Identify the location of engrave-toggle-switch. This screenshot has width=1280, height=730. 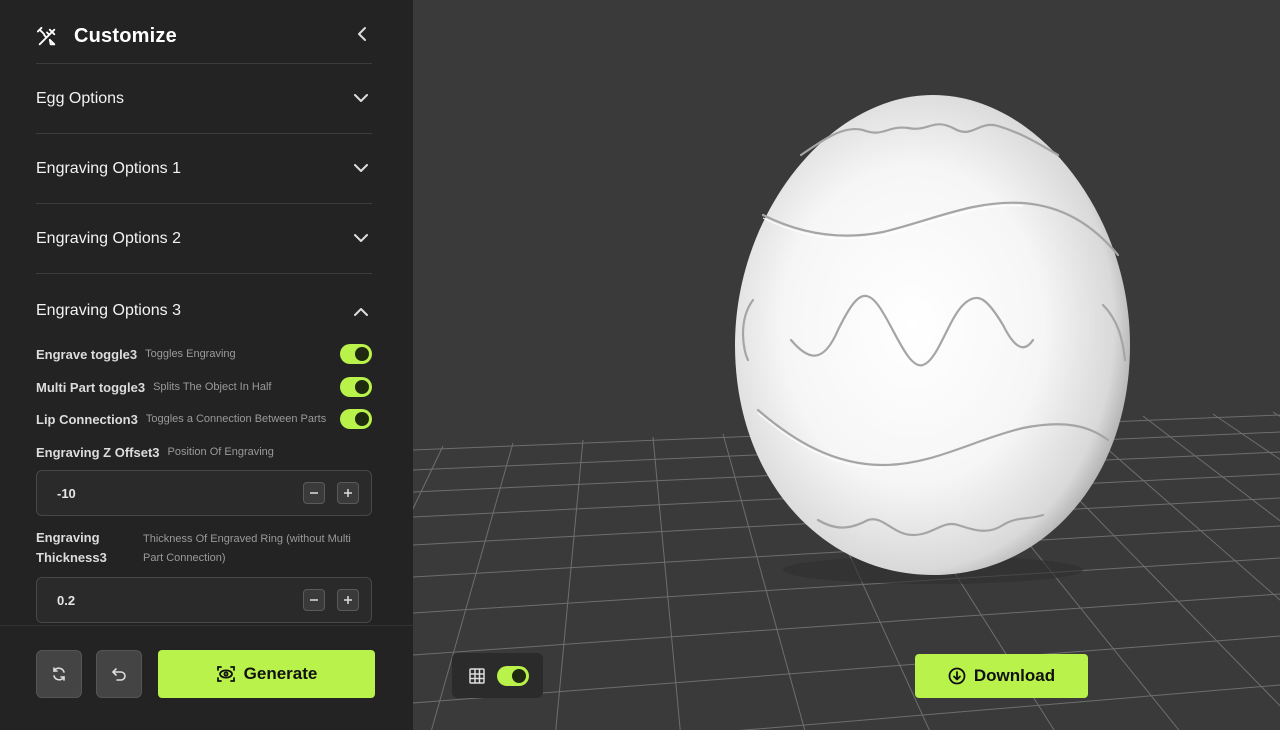
(356, 354).